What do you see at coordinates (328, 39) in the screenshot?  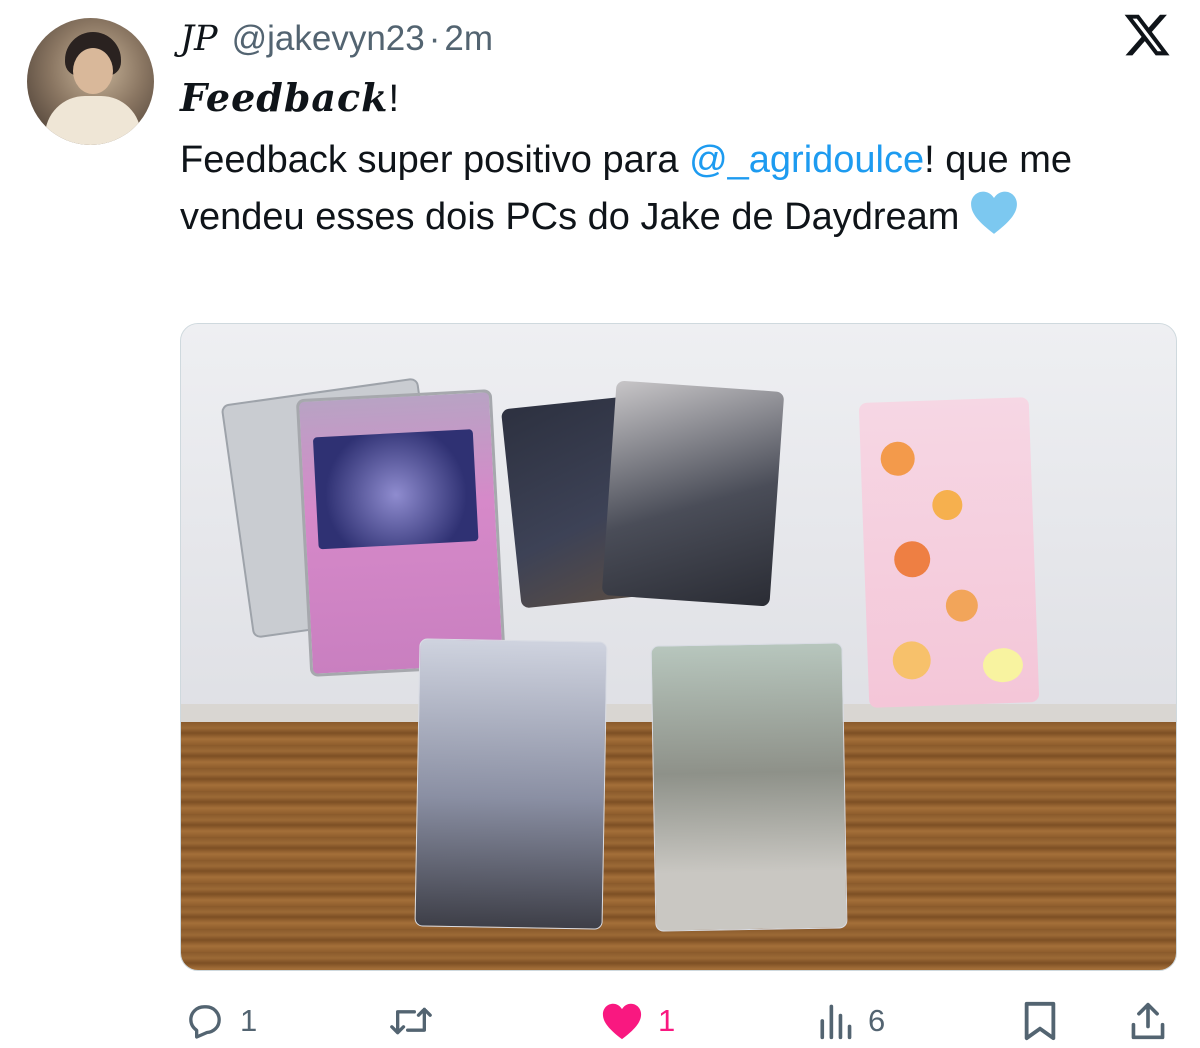 I see `handle: @jakevyn23` at bounding box center [328, 39].